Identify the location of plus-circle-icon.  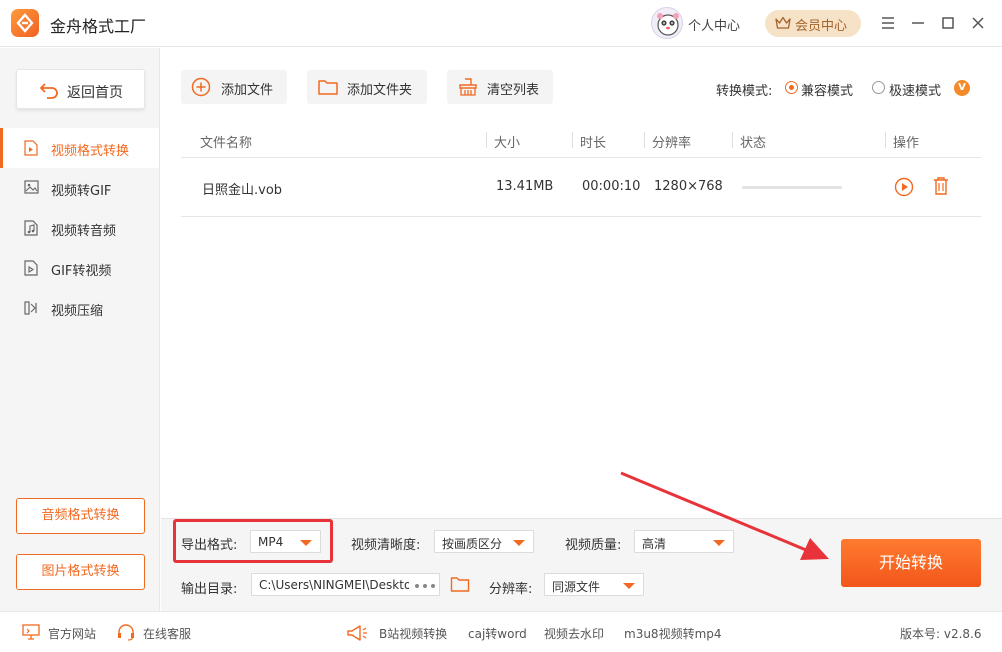
(201, 87).